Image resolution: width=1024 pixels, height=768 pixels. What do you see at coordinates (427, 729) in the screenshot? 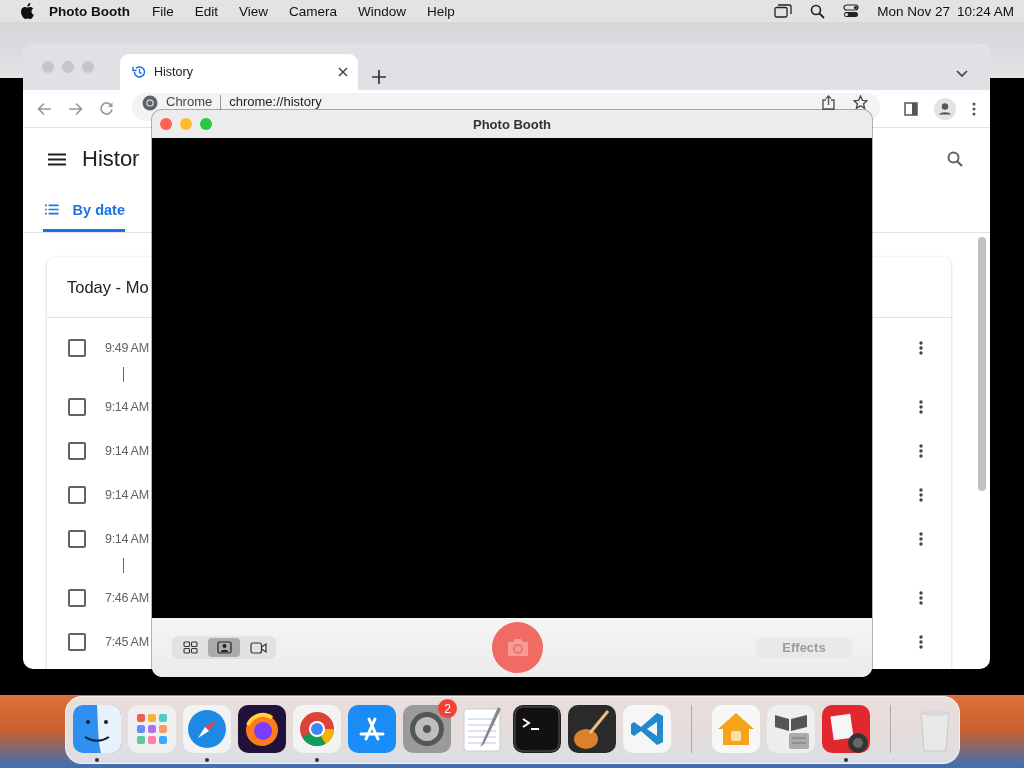
I see `gear-icon` at bounding box center [427, 729].